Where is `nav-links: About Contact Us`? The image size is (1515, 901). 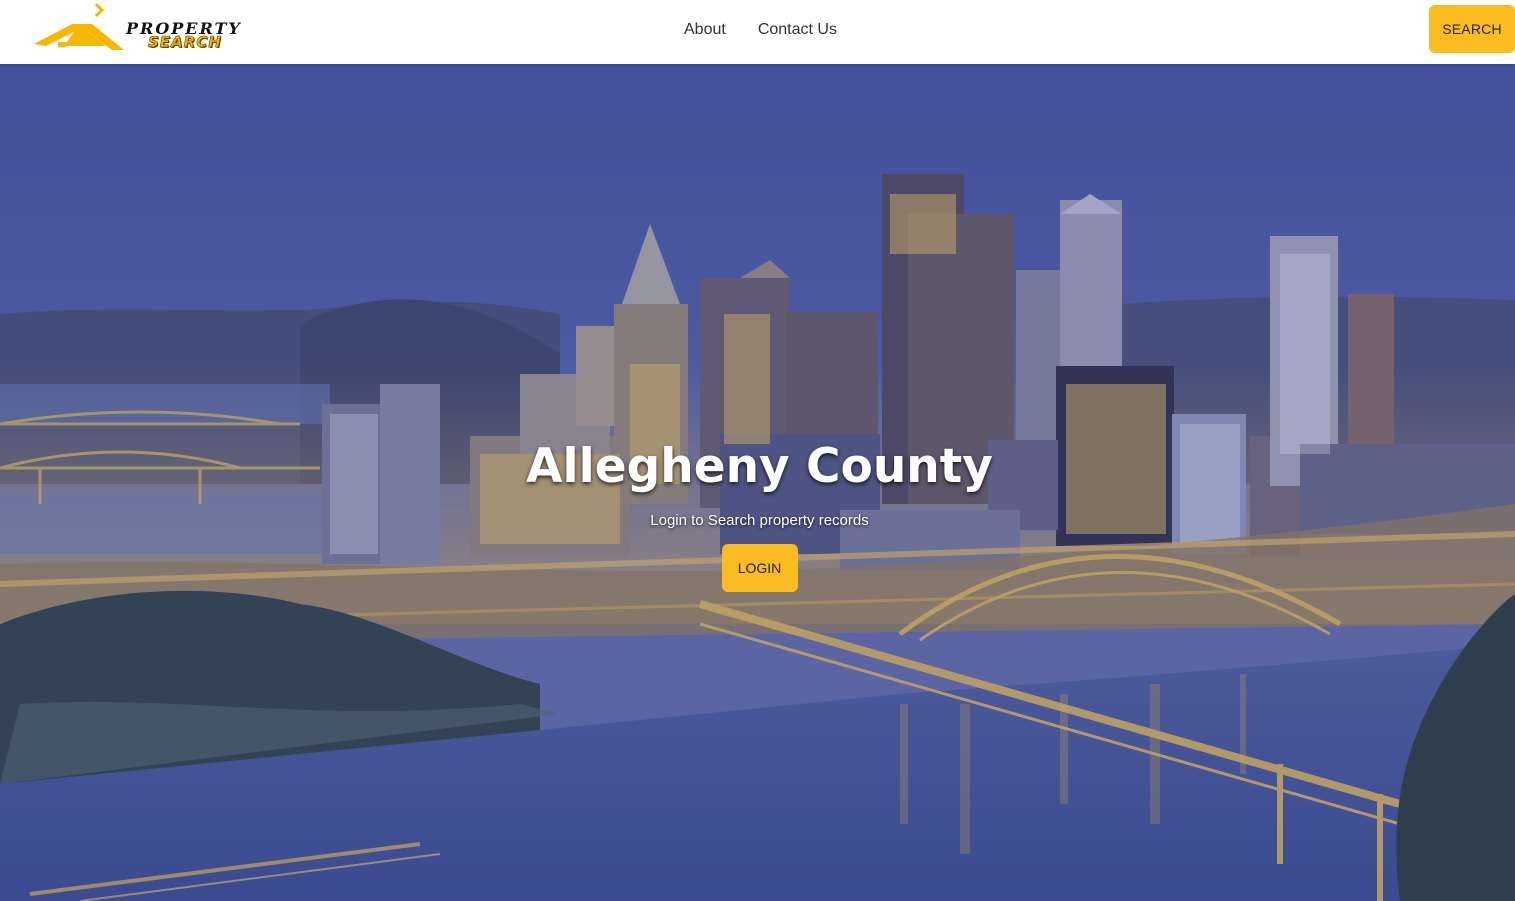 nav-links: About Contact Us is located at coordinates (760, 30).